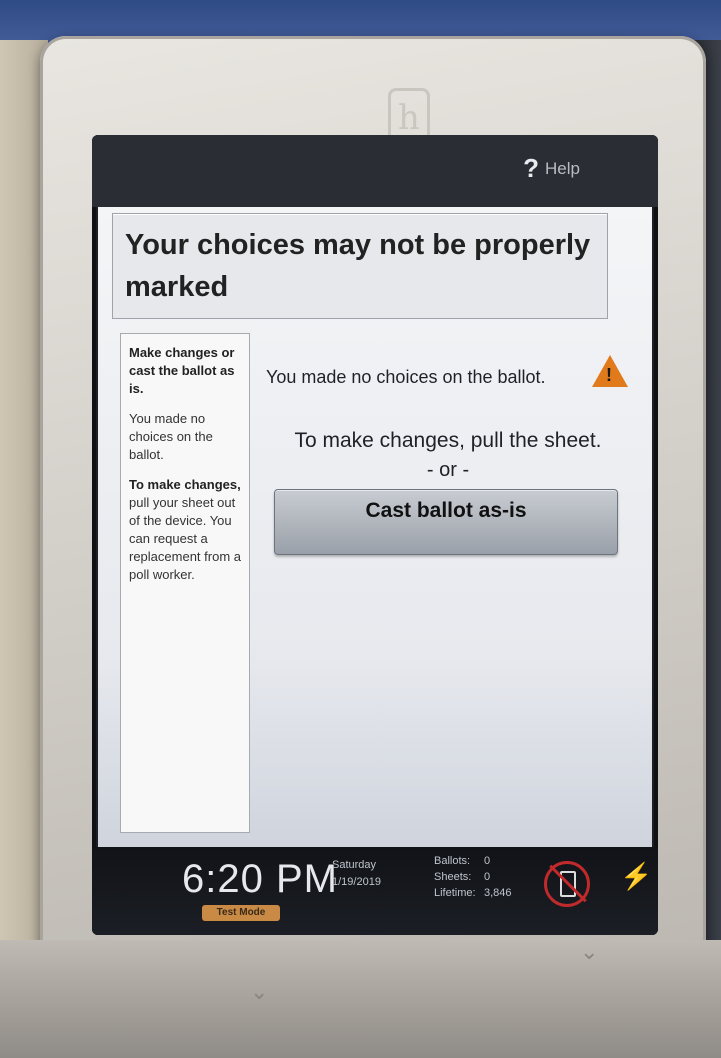 This screenshot has height=1058, width=721. What do you see at coordinates (455, 893) in the screenshot?
I see `lifetime-label: Lifetime:` at bounding box center [455, 893].